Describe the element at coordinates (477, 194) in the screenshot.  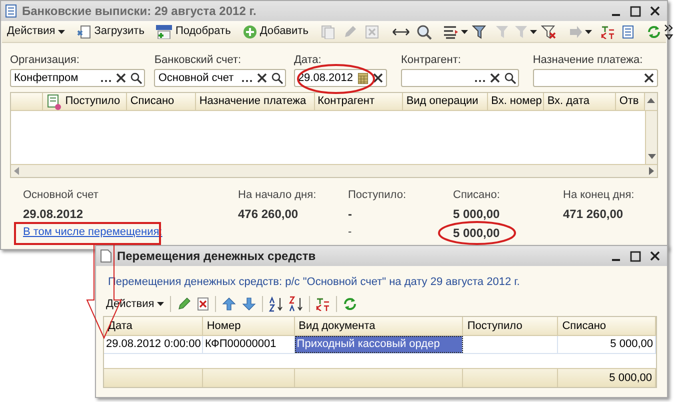
I see `summary-label: Списано:` at that location.